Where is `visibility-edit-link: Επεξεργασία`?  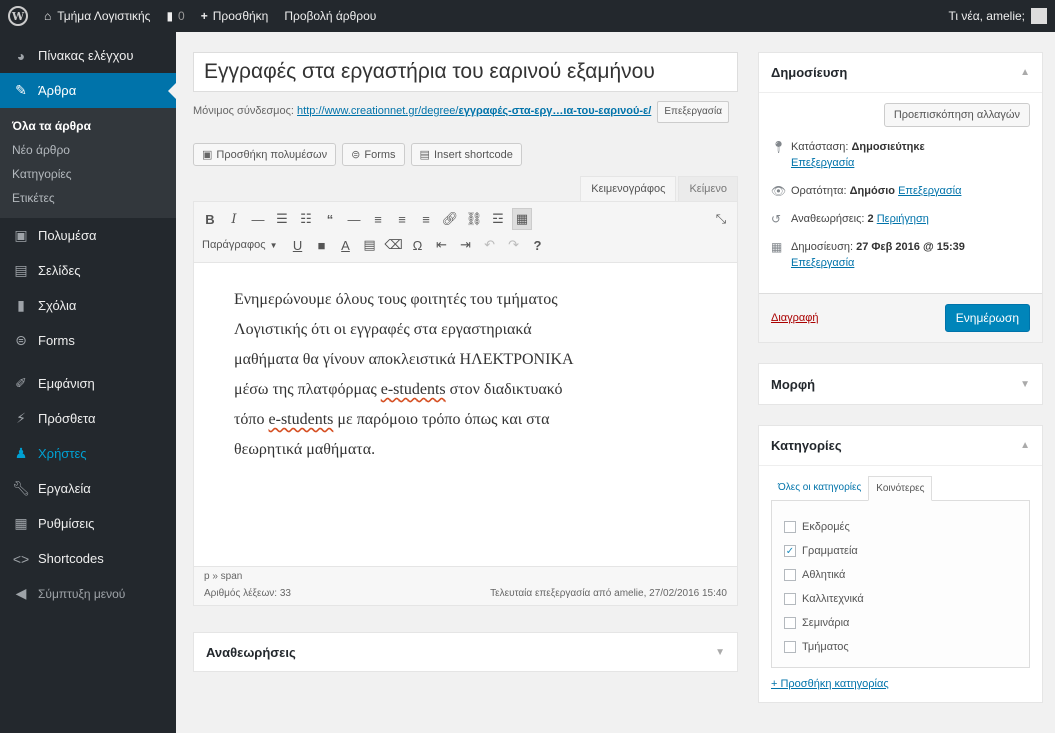 visibility-edit-link: Επεξεργασία is located at coordinates (929, 191).